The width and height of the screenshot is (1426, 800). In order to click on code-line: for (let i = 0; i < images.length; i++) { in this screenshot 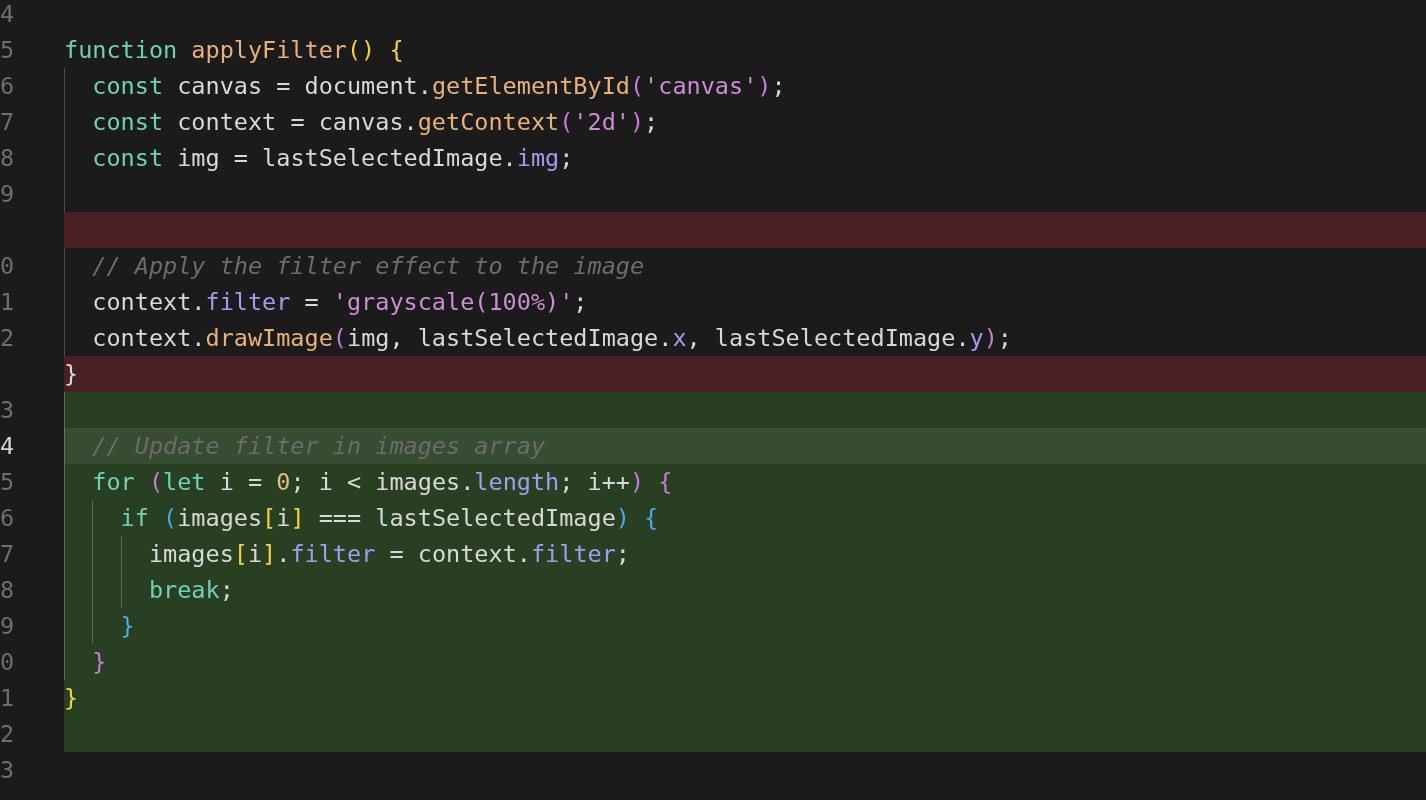, I will do `click(368, 482)`.